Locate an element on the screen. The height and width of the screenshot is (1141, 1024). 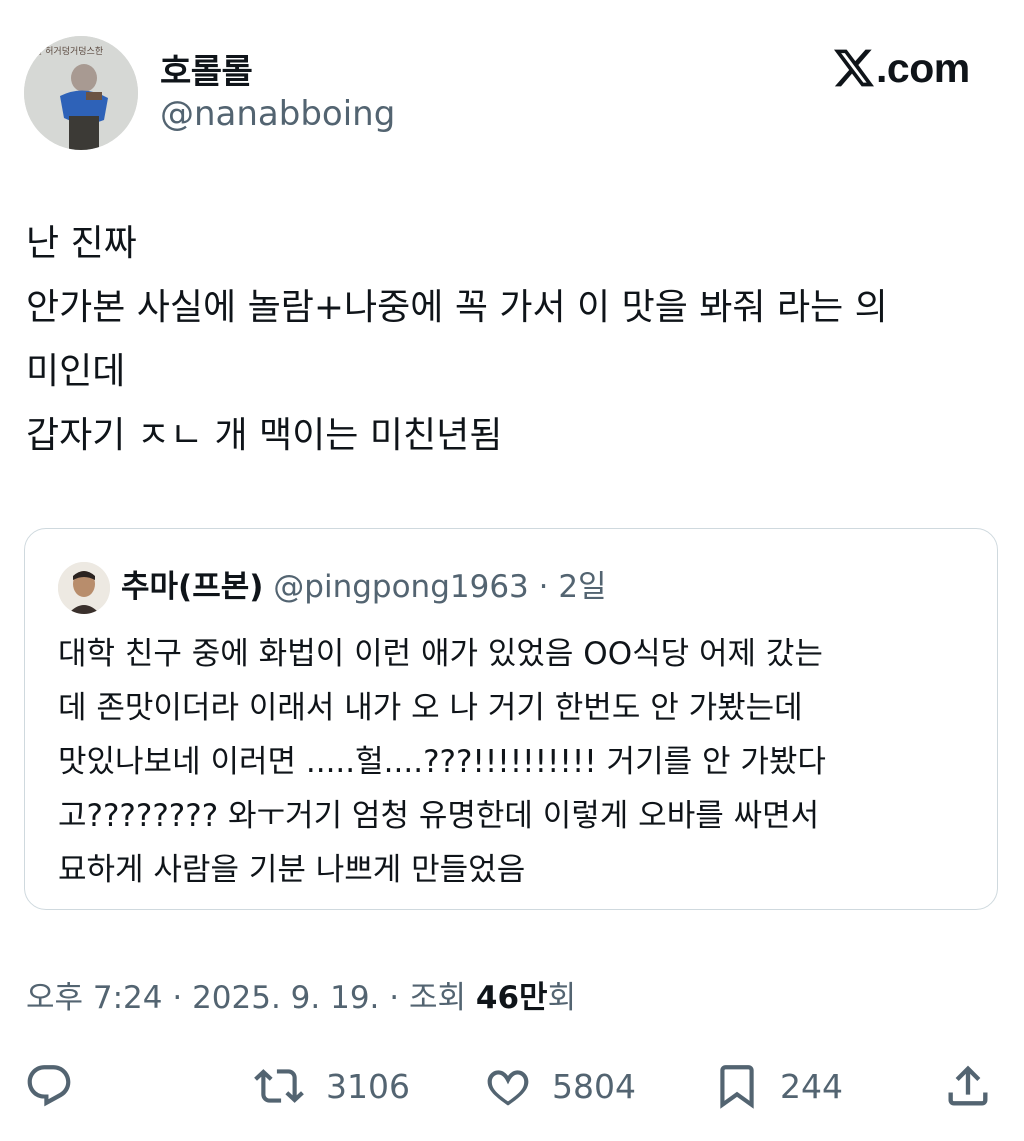
tweet-meta: 오후 7:24 · 2025. 9. 19. · 조회 46만회 is located at coordinates (301, 994).